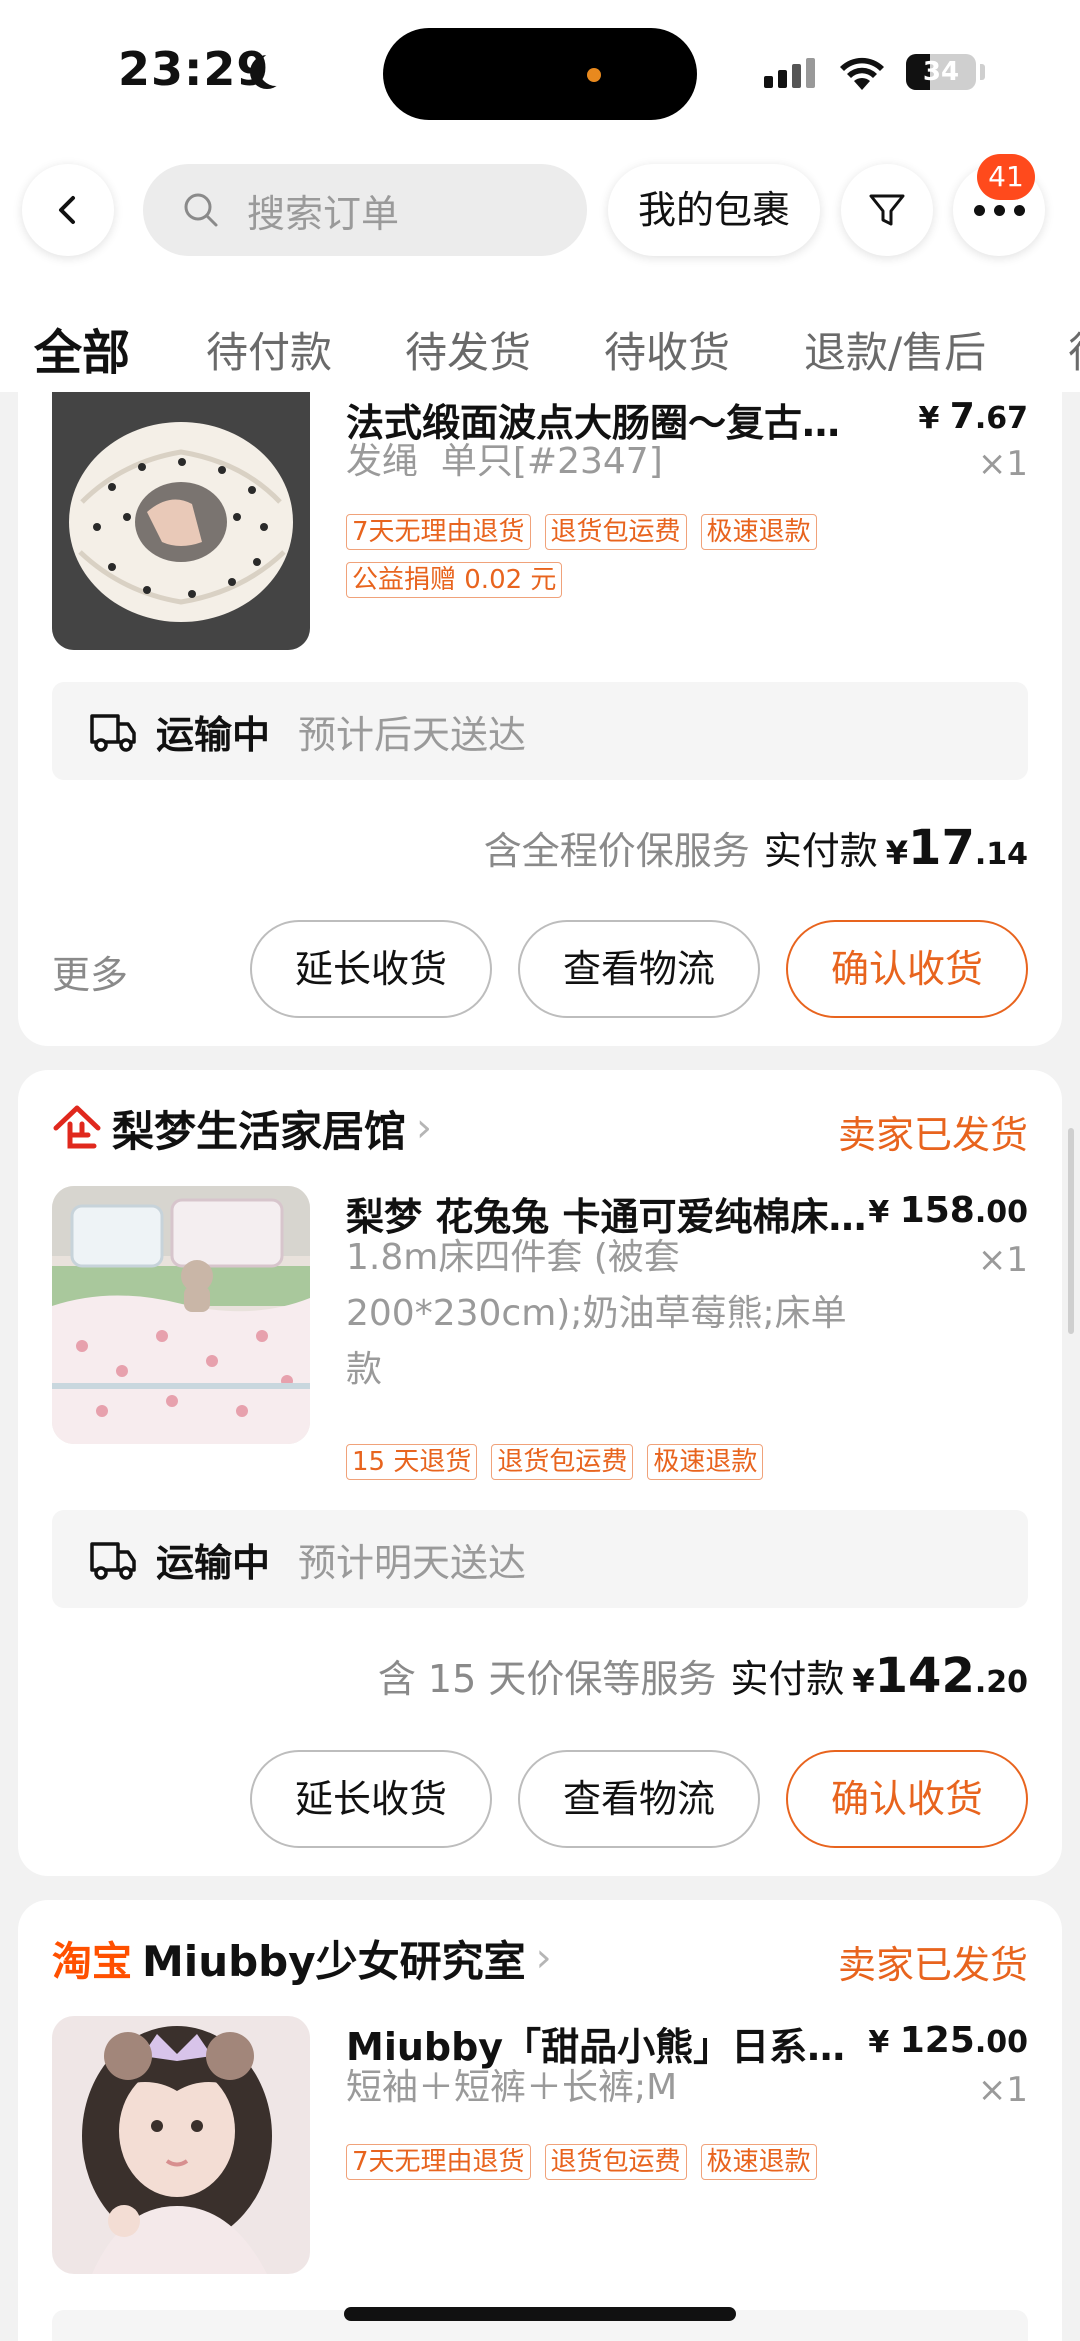 The width and height of the screenshot is (1080, 2341). I want to click on order-status: 卖家已发货, so click(932, 1135).